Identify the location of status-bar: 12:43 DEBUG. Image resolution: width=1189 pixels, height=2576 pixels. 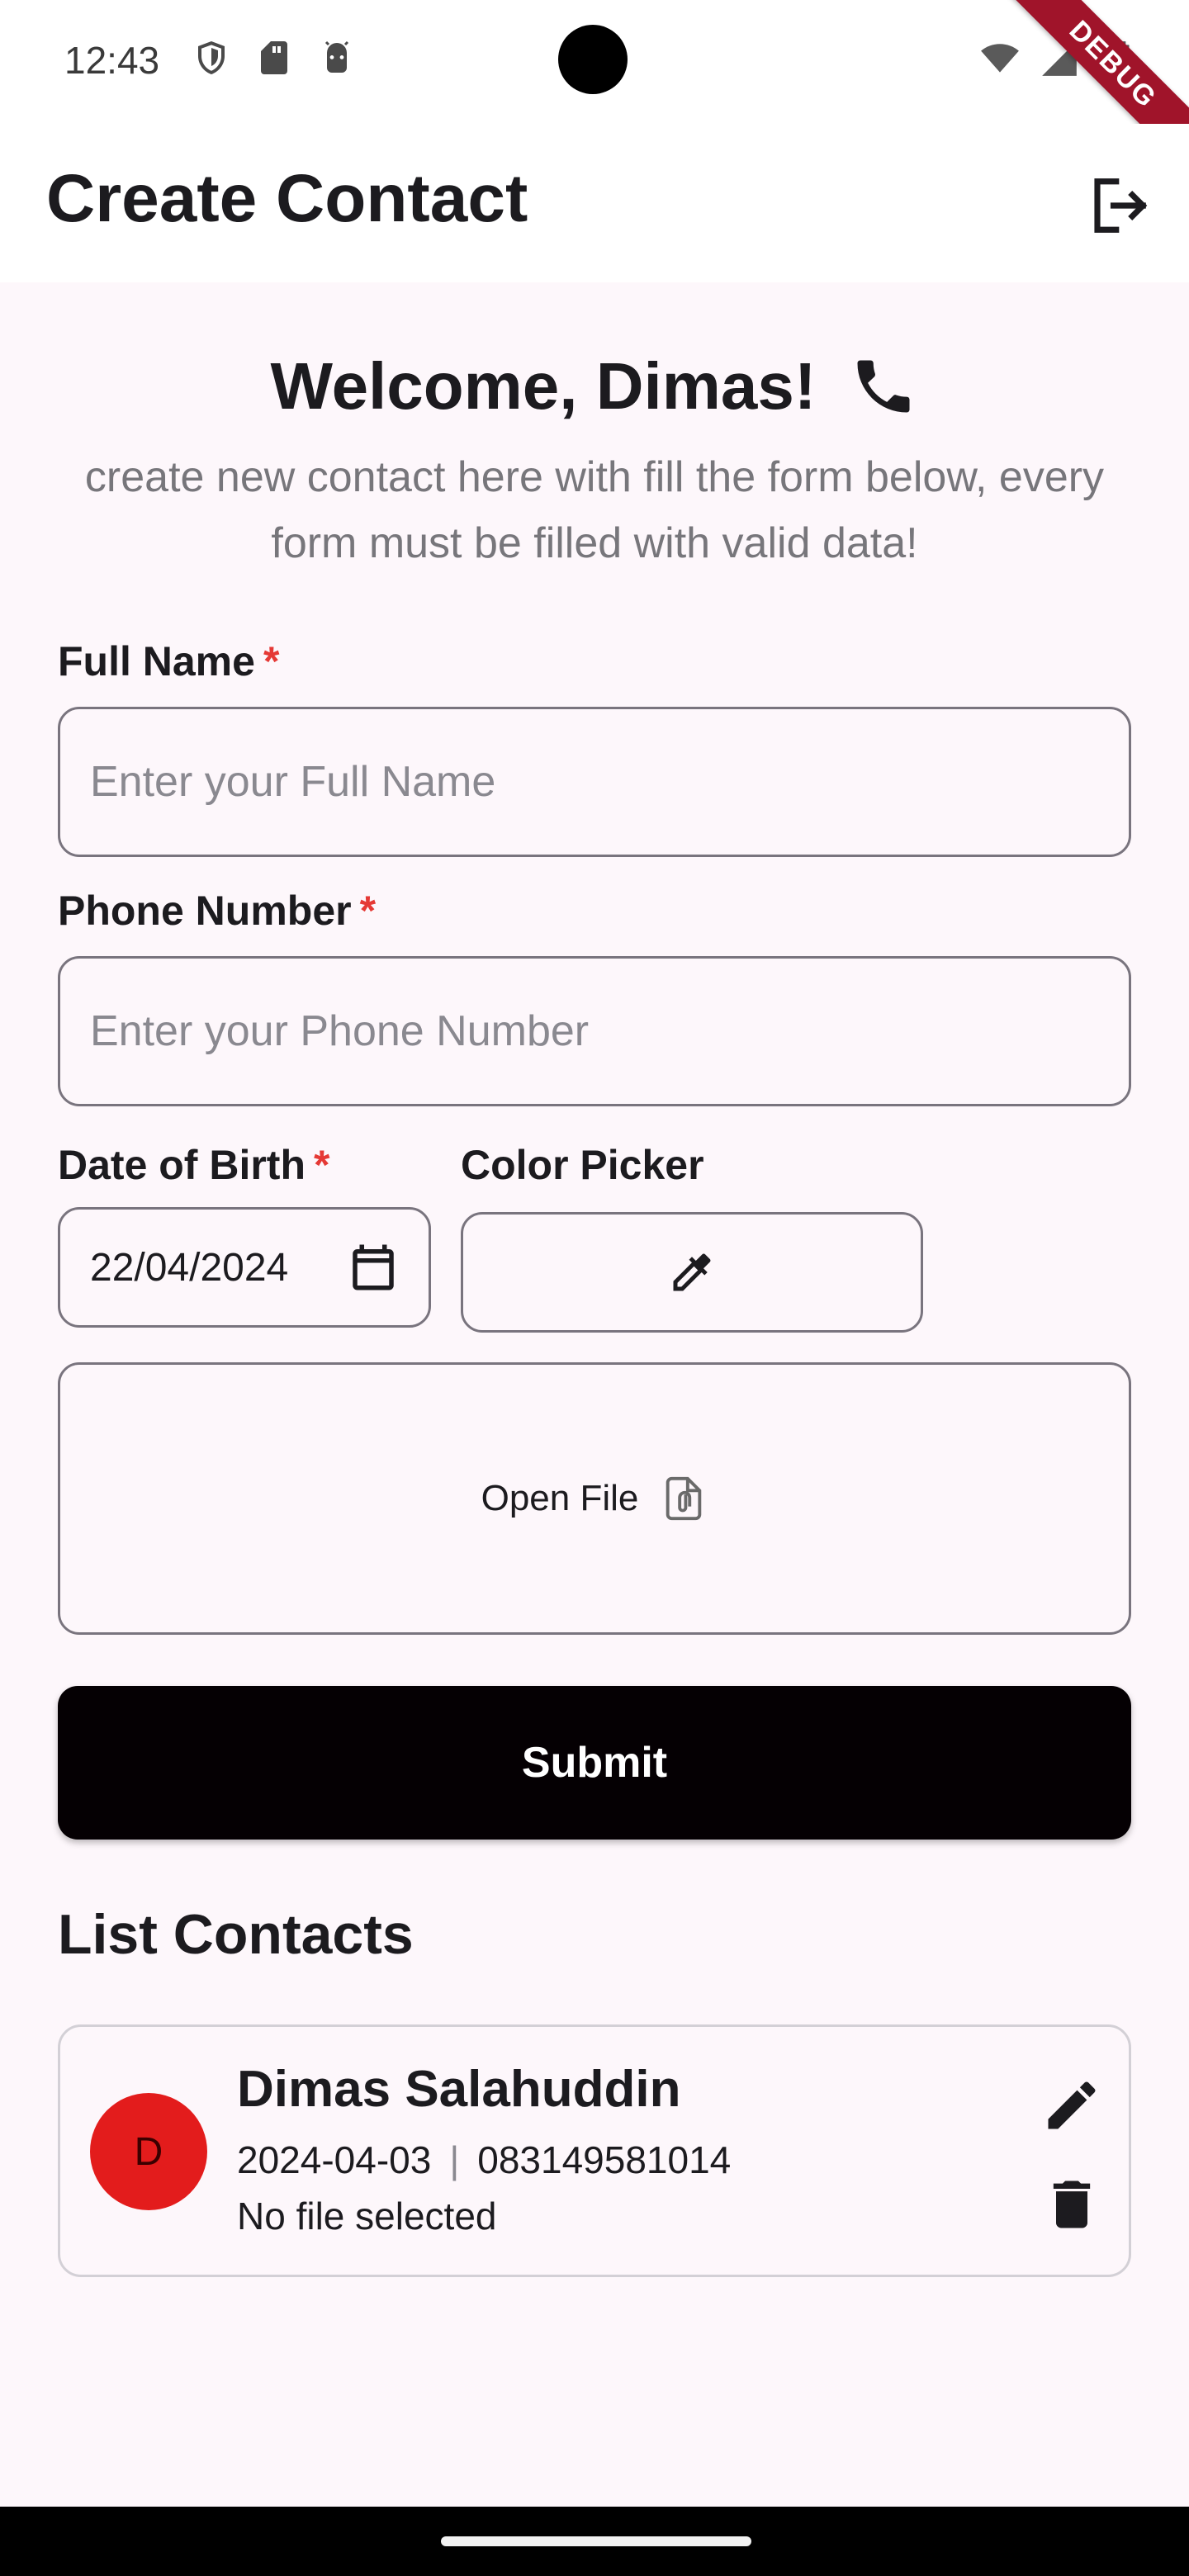
(594, 102).